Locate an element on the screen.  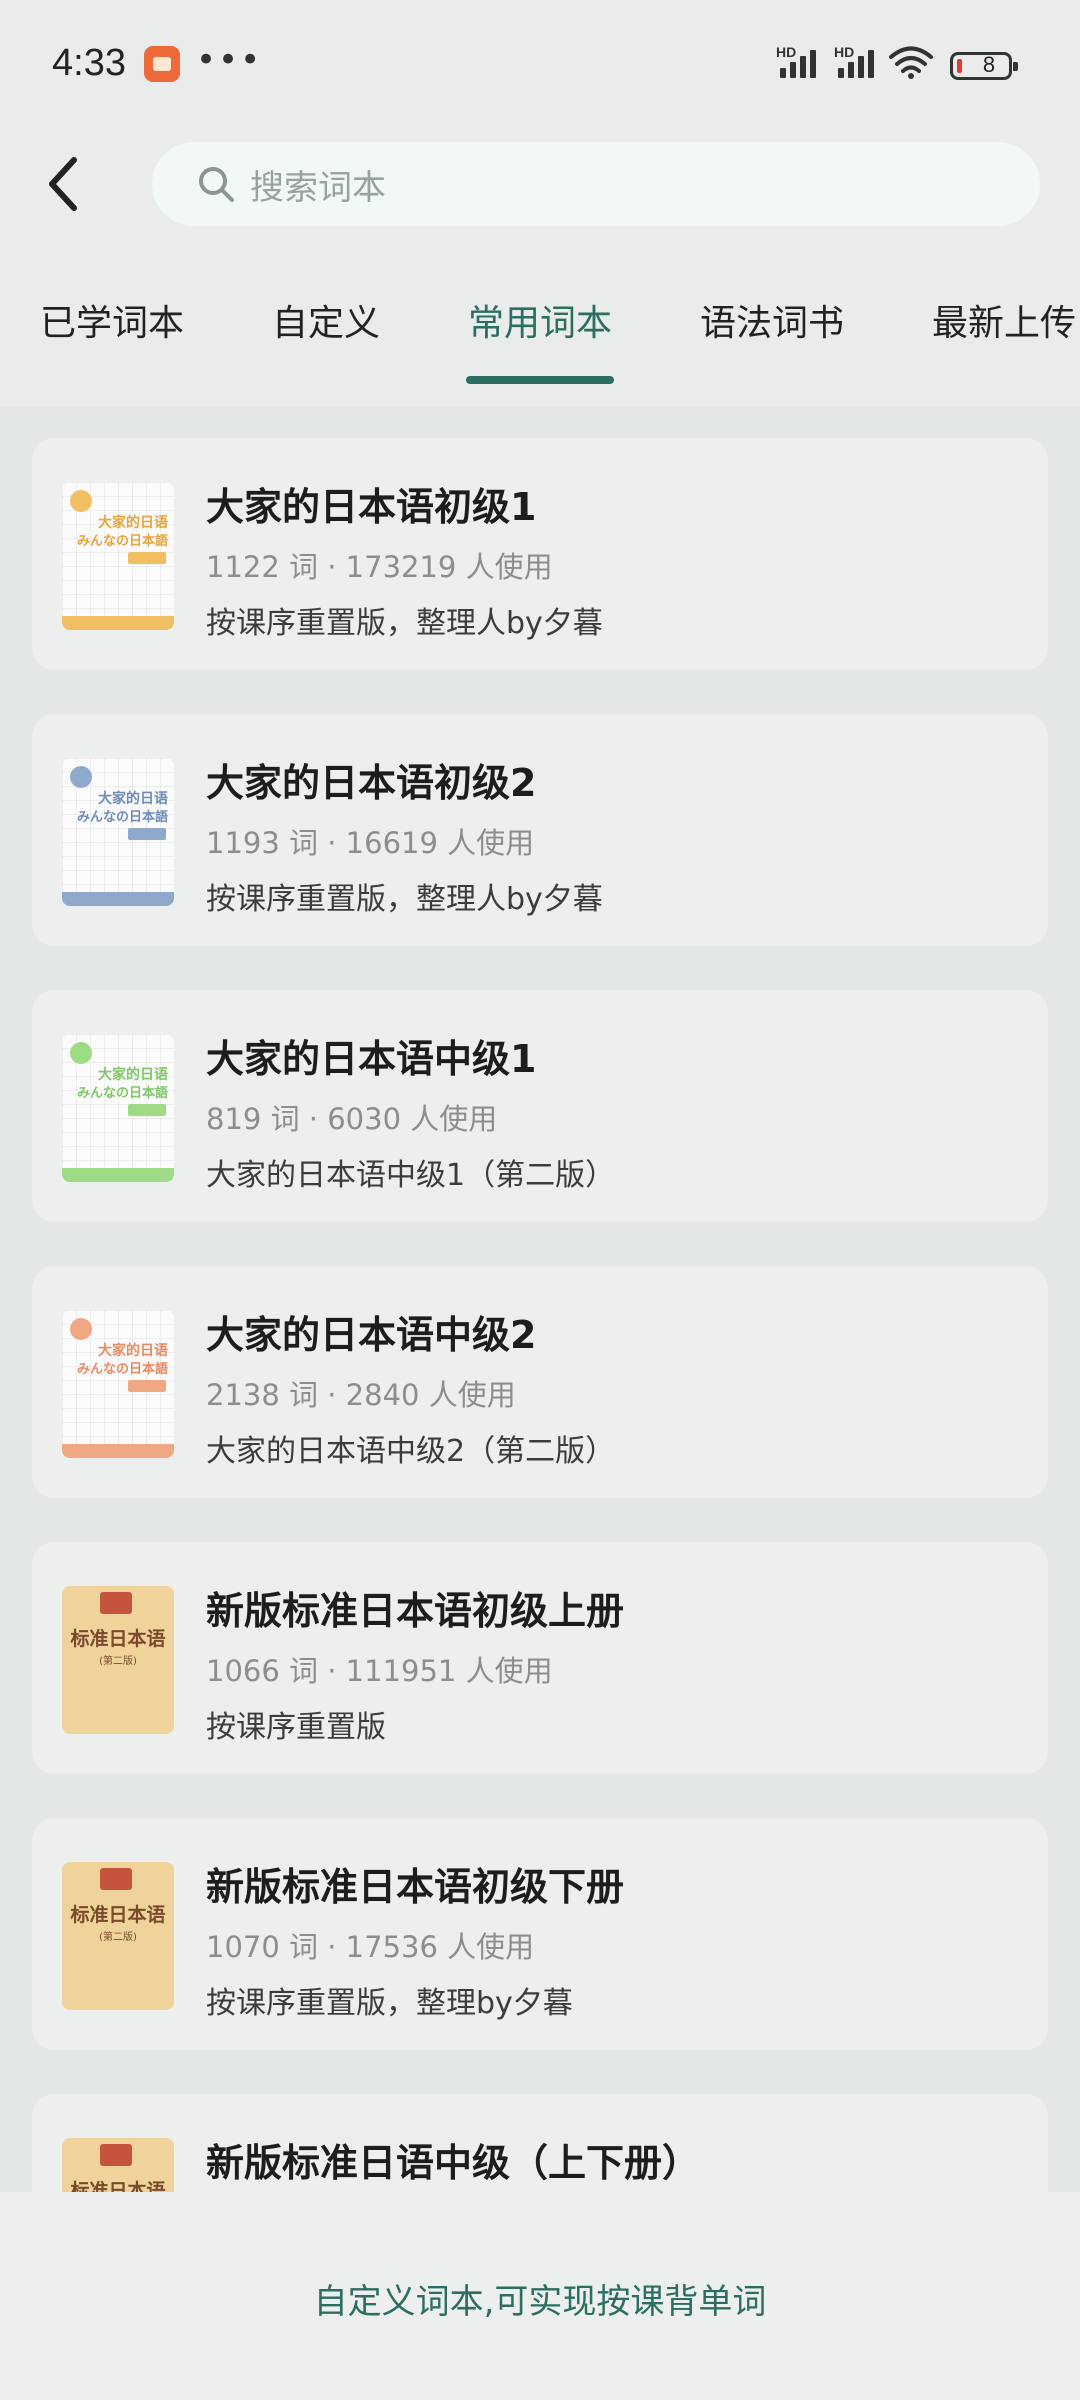
book-description: 按课序重置版 is located at coordinates (296, 1727).